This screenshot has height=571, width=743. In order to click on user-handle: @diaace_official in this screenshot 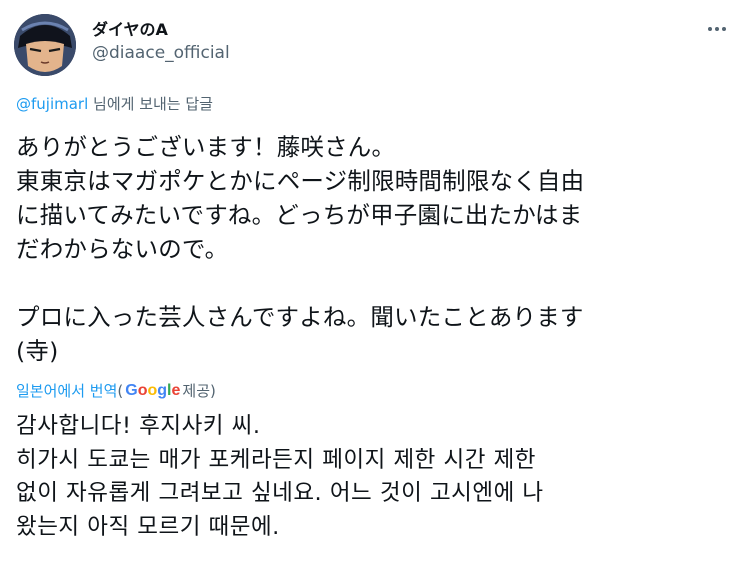, I will do `click(161, 53)`.